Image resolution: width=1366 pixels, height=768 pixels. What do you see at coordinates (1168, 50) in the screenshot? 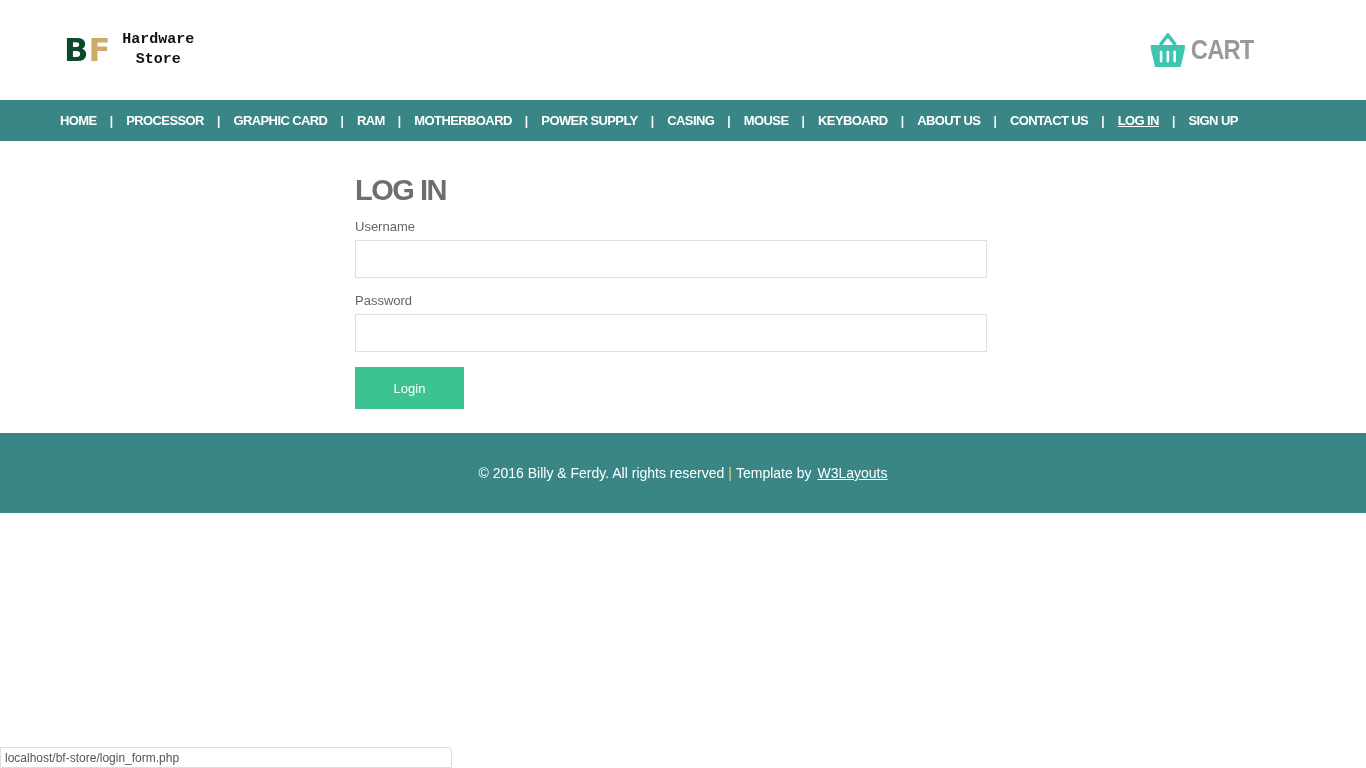
I see `basket-icon` at bounding box center [1168, 50].